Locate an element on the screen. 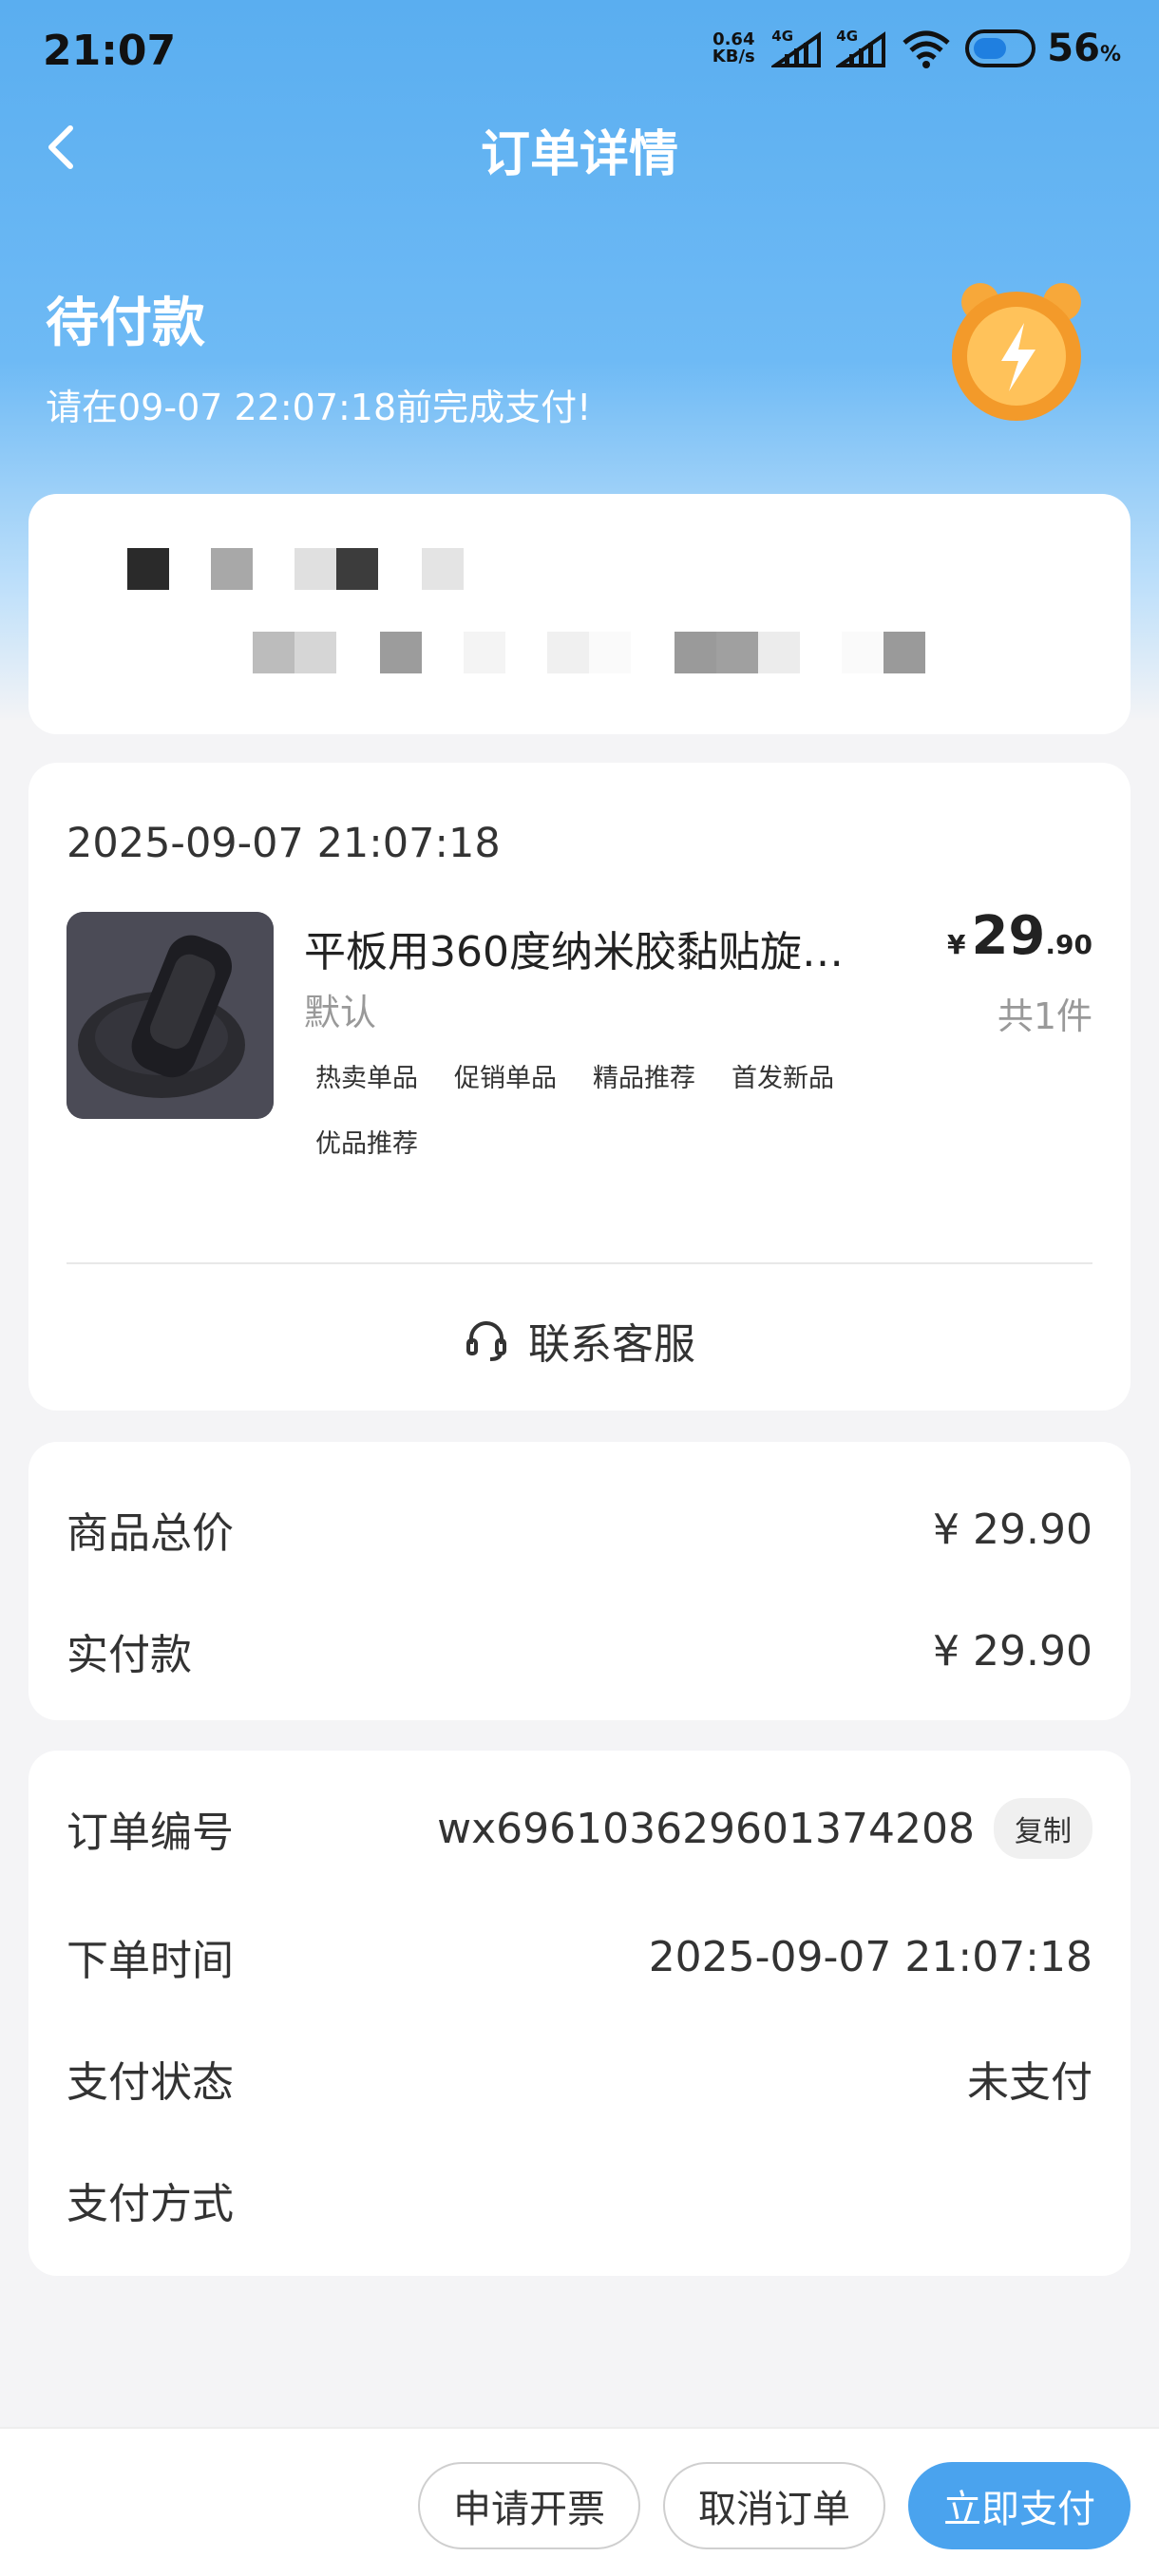  battery-indicator: 56% is located at coordinates (1043, 48).